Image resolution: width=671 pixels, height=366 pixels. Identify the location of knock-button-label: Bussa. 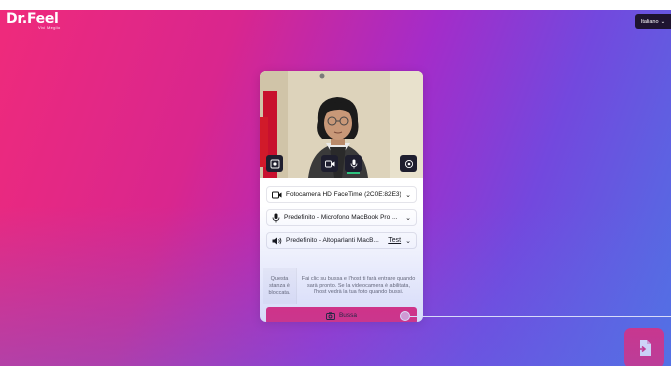
(348, 315).